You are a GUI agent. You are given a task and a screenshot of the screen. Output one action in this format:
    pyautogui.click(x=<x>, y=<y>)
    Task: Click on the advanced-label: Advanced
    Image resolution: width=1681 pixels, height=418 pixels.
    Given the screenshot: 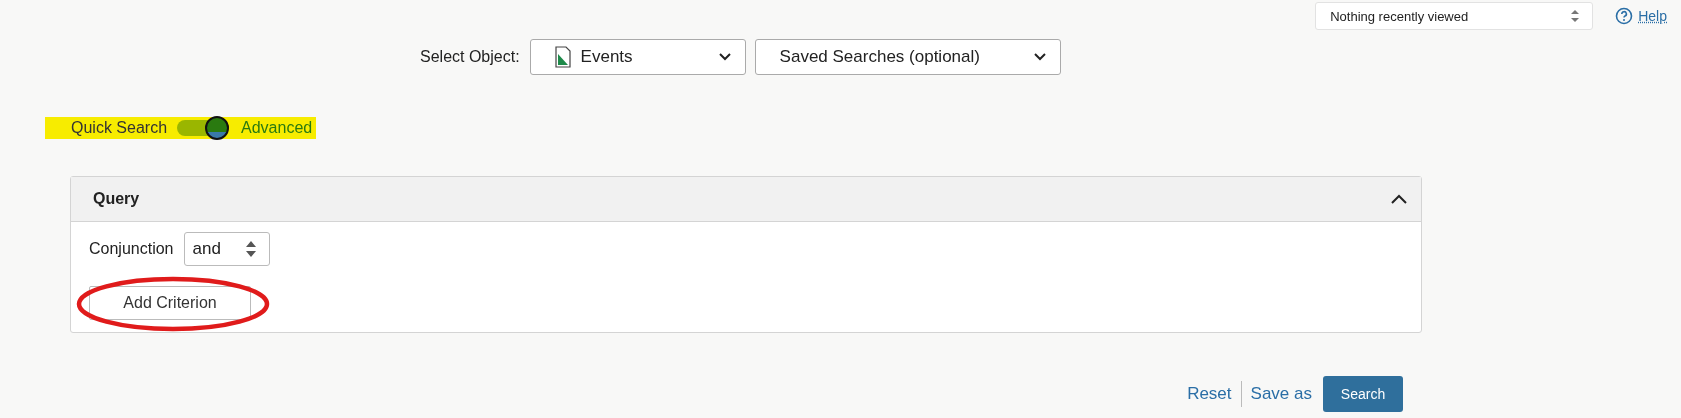 What is the action you would take?
    pyautogui.click(x=277, y=128)
    